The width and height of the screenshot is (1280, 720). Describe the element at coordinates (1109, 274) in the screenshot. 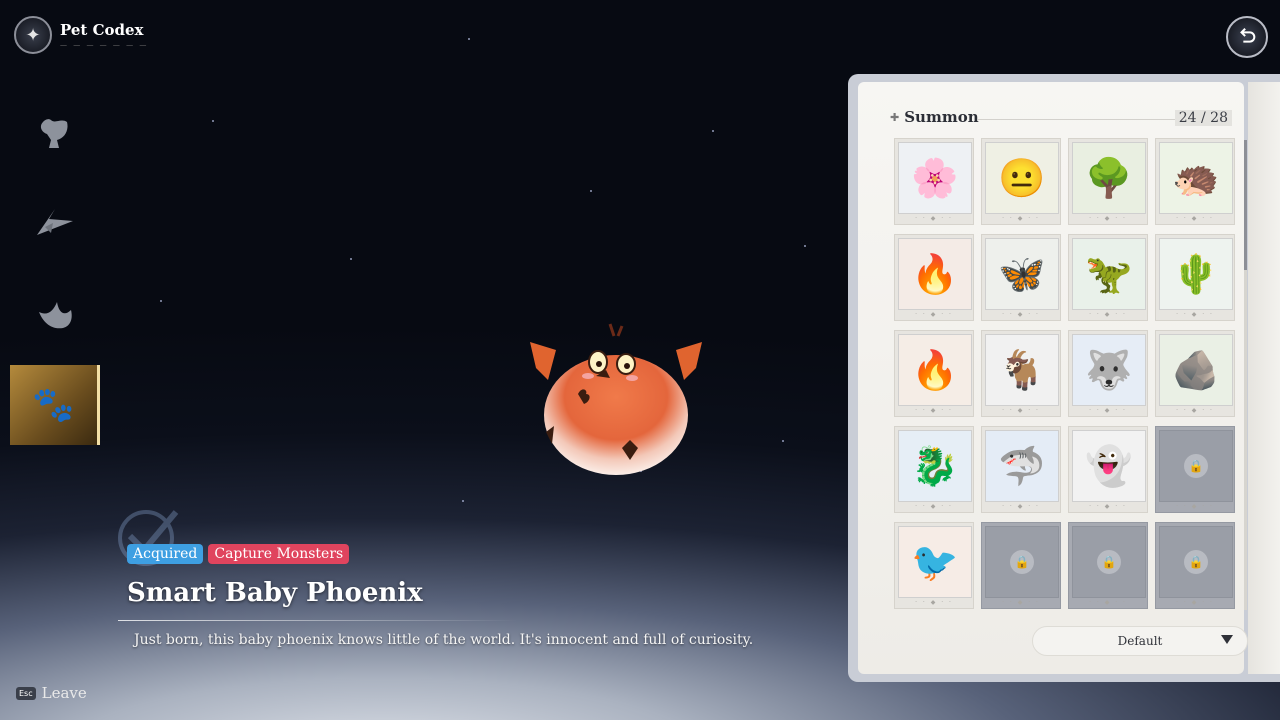

I see `pet-card-image: 🦖` at that location.